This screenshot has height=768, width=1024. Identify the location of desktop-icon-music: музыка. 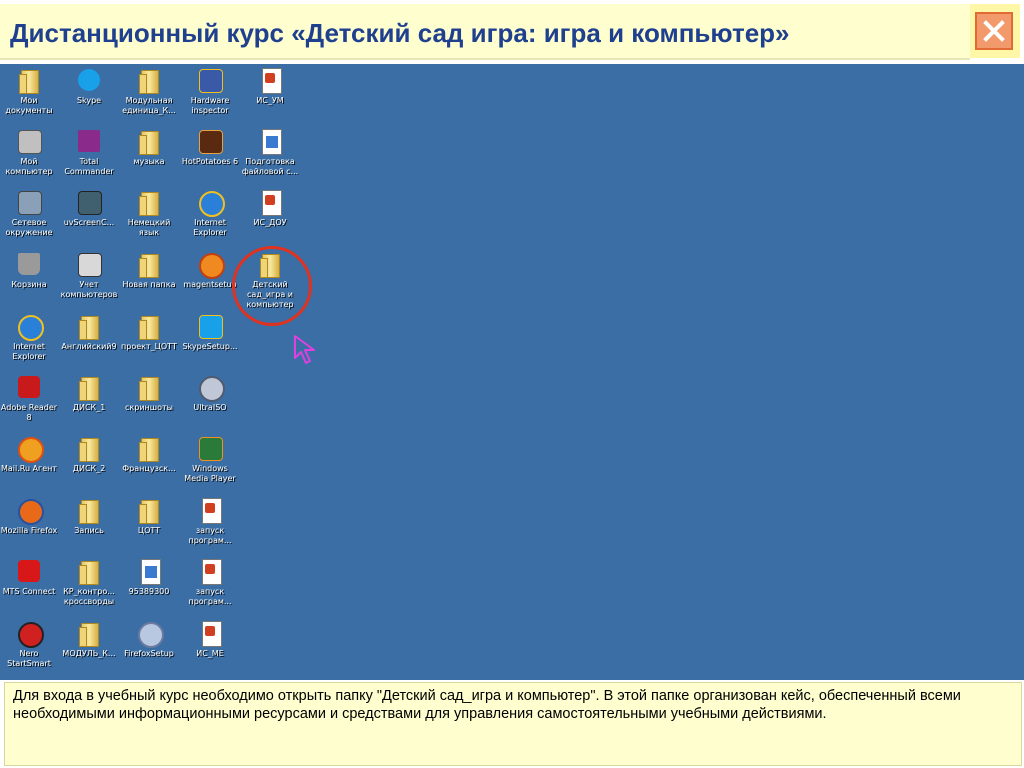
(149, 147).